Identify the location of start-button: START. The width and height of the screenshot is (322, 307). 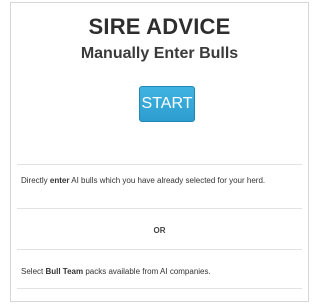
(167, 104).